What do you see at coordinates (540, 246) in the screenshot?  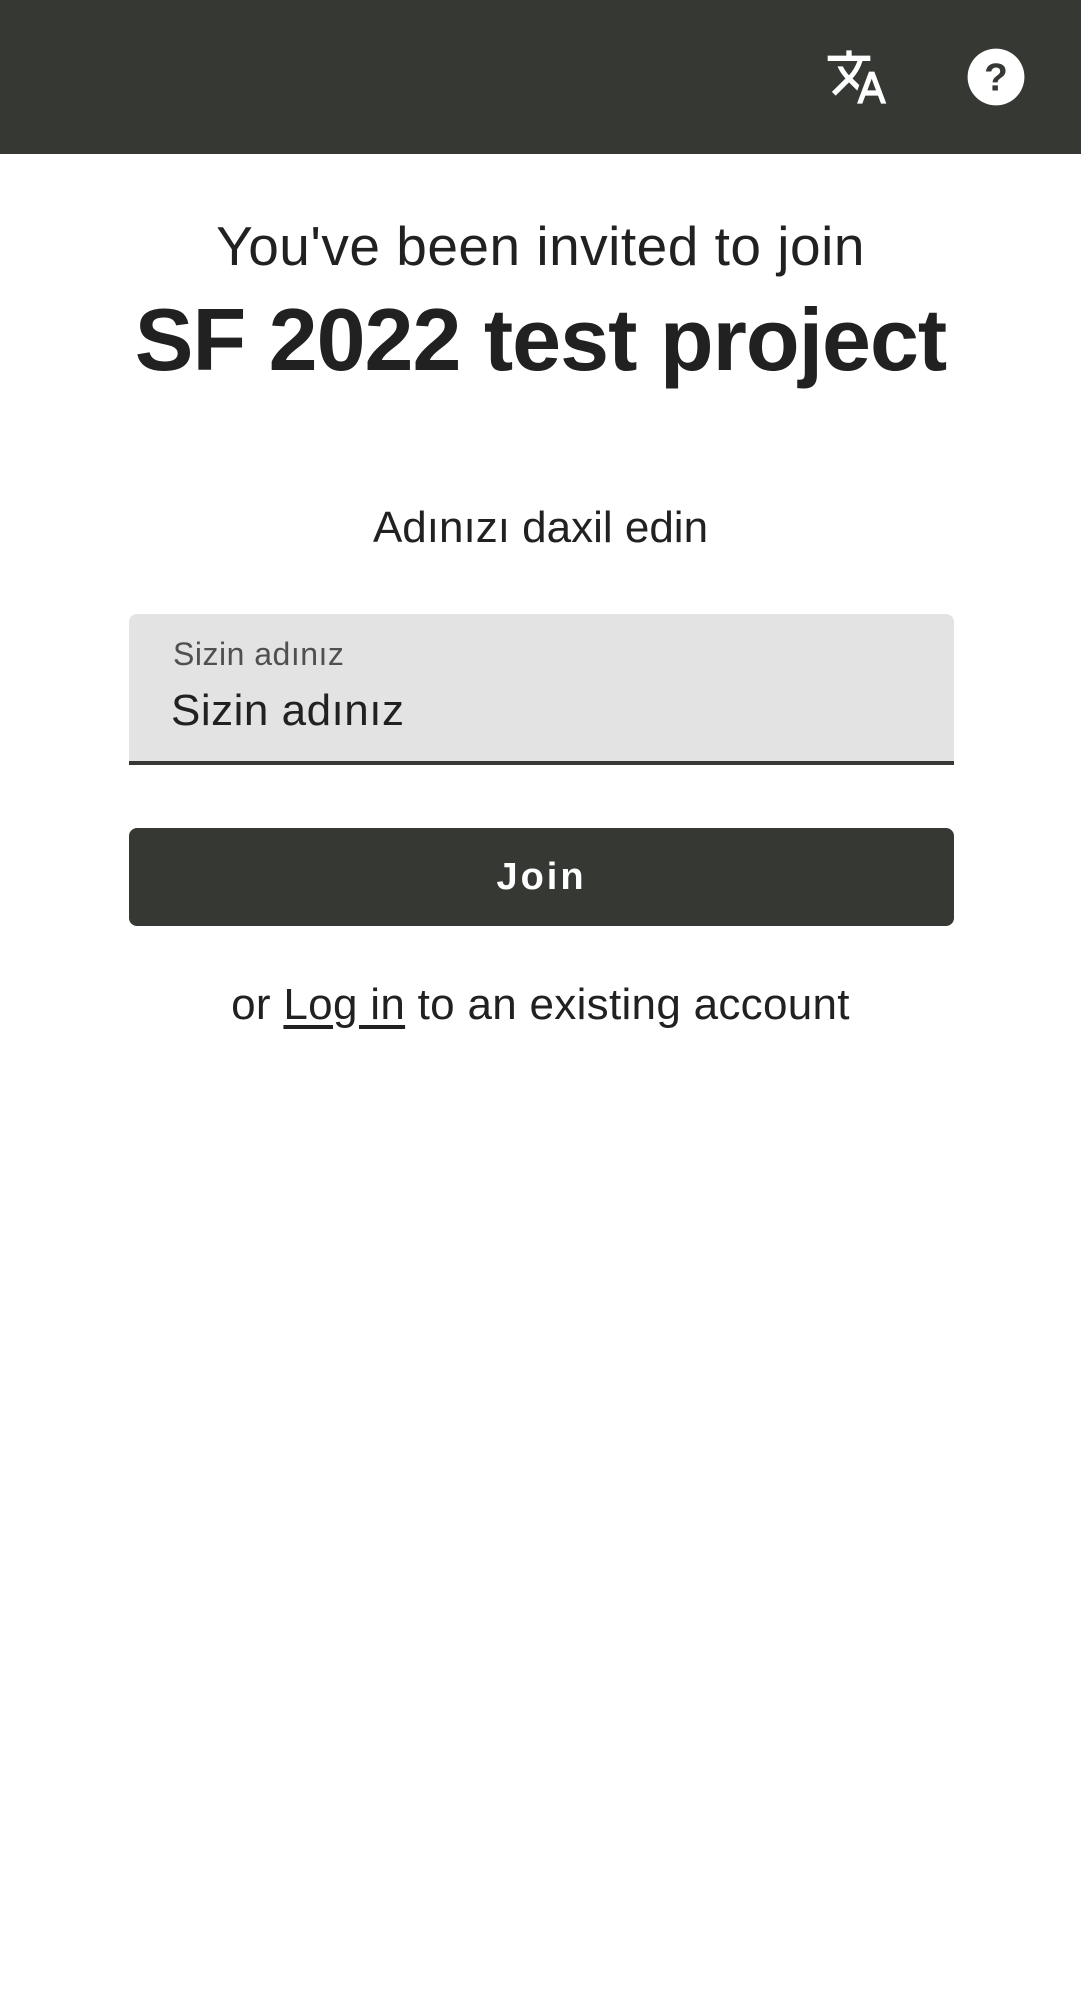 I see `invite-intro-text: You've been invited to join` at bounding box center [540, 246].